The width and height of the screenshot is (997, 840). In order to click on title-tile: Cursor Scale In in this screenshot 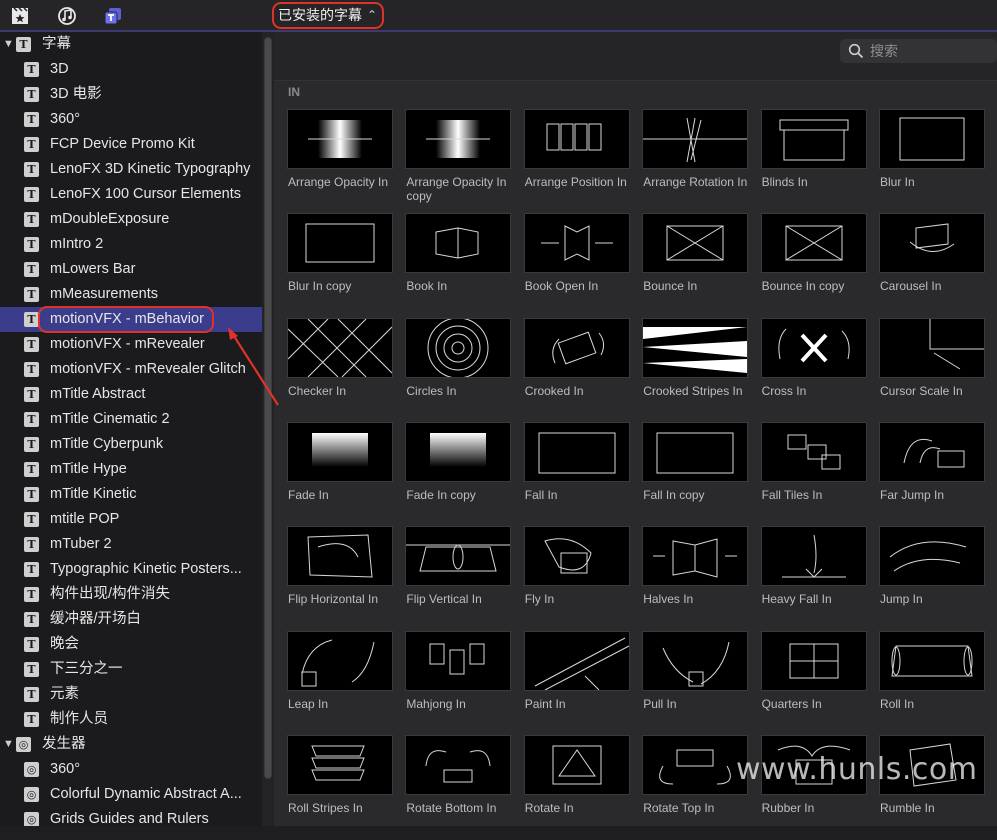, I will do `click(938, 370)`.